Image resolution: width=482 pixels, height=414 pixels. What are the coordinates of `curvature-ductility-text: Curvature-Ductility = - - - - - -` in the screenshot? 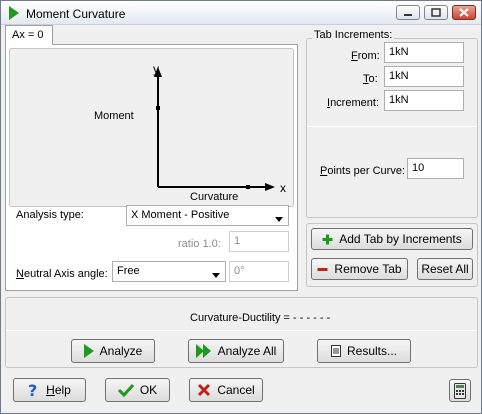 It's located at (260, 318).